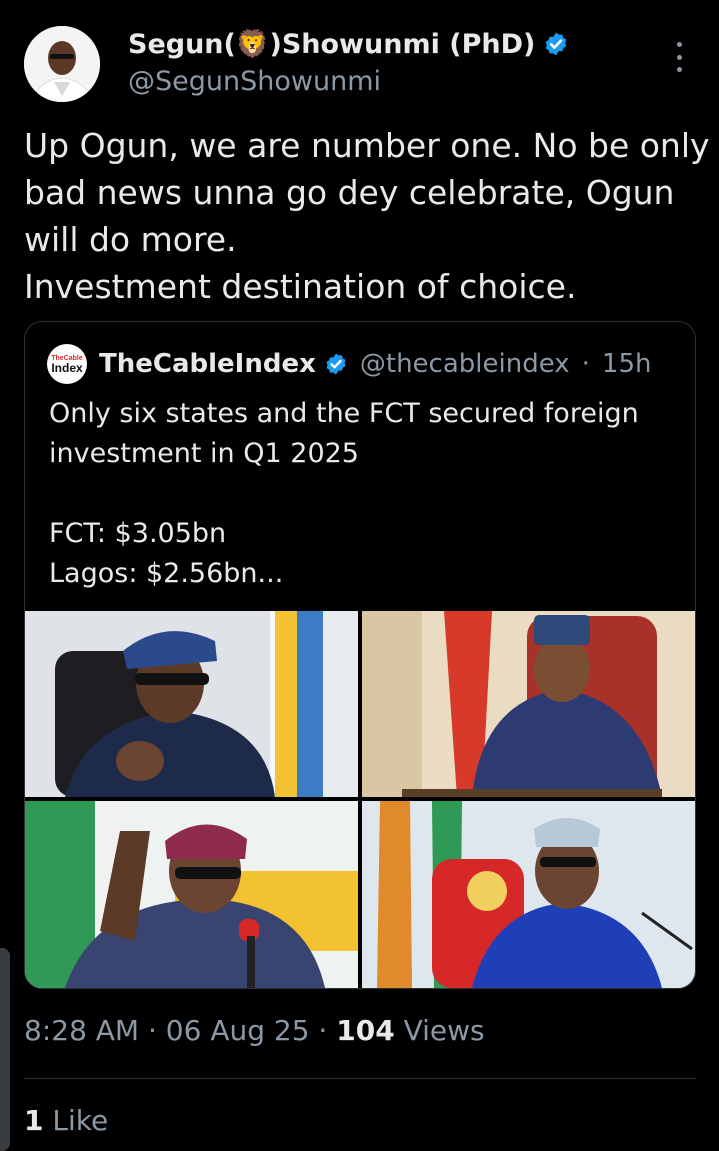 The height and width of the screenshot is (1151, 719). Describe the element at coordinates (62, 64) in the screenshot. I see `author-avatar` at that location.